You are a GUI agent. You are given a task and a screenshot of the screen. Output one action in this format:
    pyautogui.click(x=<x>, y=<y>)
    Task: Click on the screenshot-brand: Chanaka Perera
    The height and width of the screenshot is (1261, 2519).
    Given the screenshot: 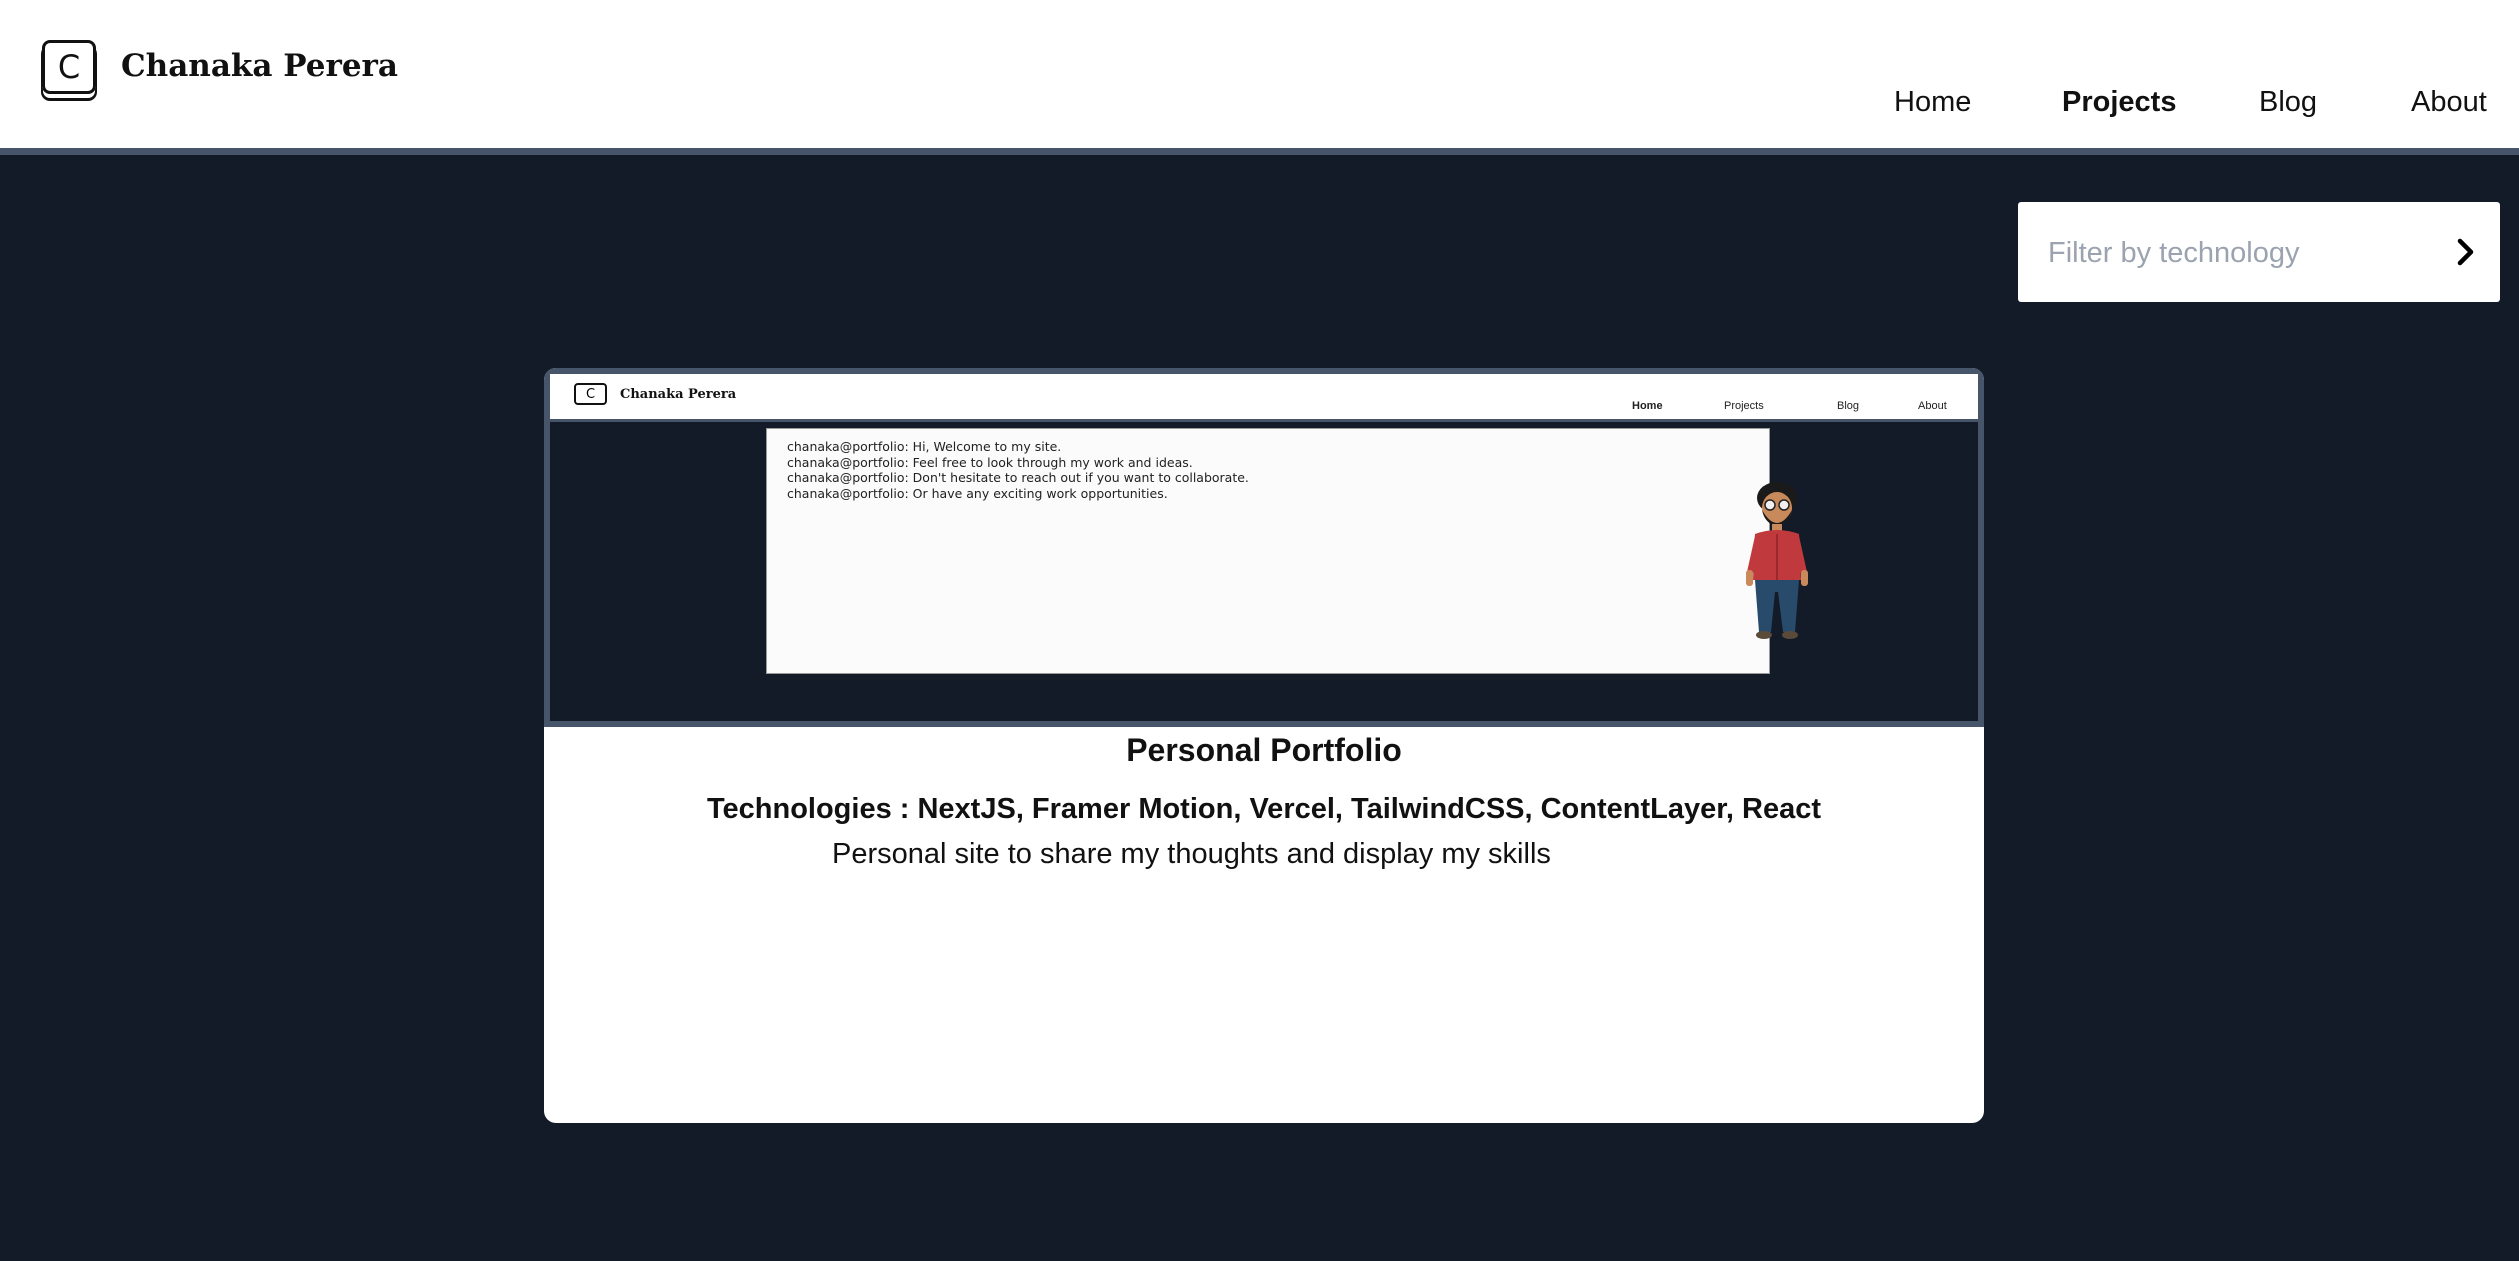 What is the action you would take?
    pyautogui.click(x=678, y=394)
    